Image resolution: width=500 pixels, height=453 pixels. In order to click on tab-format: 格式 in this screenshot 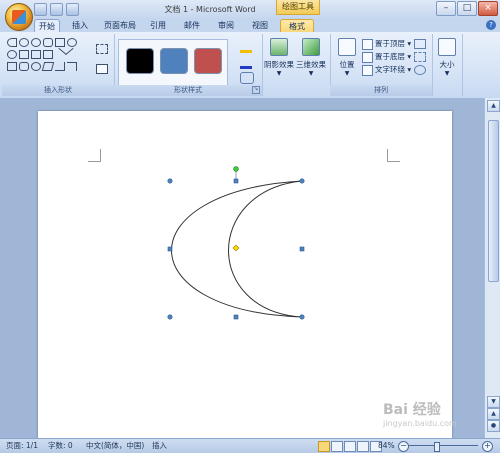, I will do `click(297, 26)`.